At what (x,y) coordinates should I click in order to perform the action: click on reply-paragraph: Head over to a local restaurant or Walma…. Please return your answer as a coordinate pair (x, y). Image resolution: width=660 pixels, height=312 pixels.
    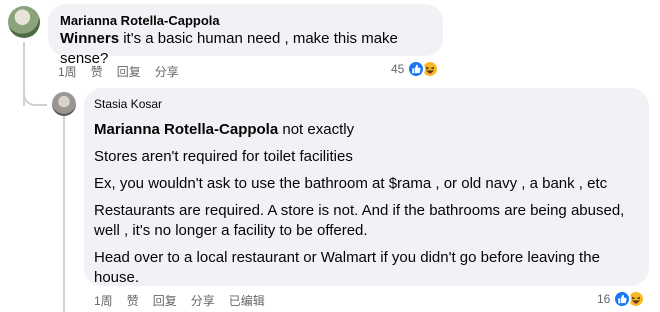
    Looking at the image, I should click on (347, 267).